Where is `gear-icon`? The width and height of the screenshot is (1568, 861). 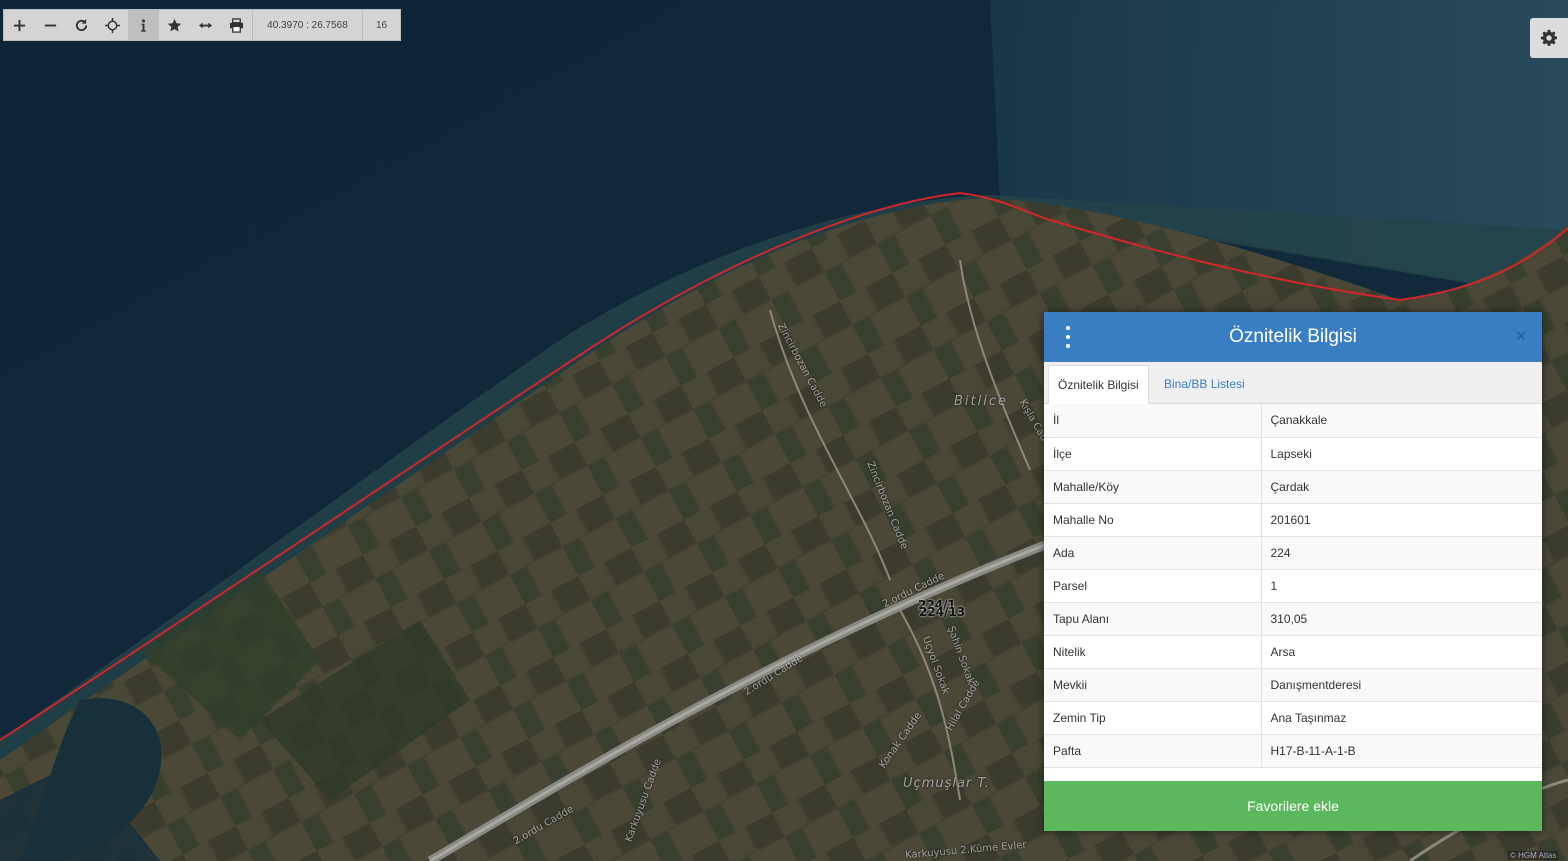
gear-icon is located at coordinates (1549, 37).